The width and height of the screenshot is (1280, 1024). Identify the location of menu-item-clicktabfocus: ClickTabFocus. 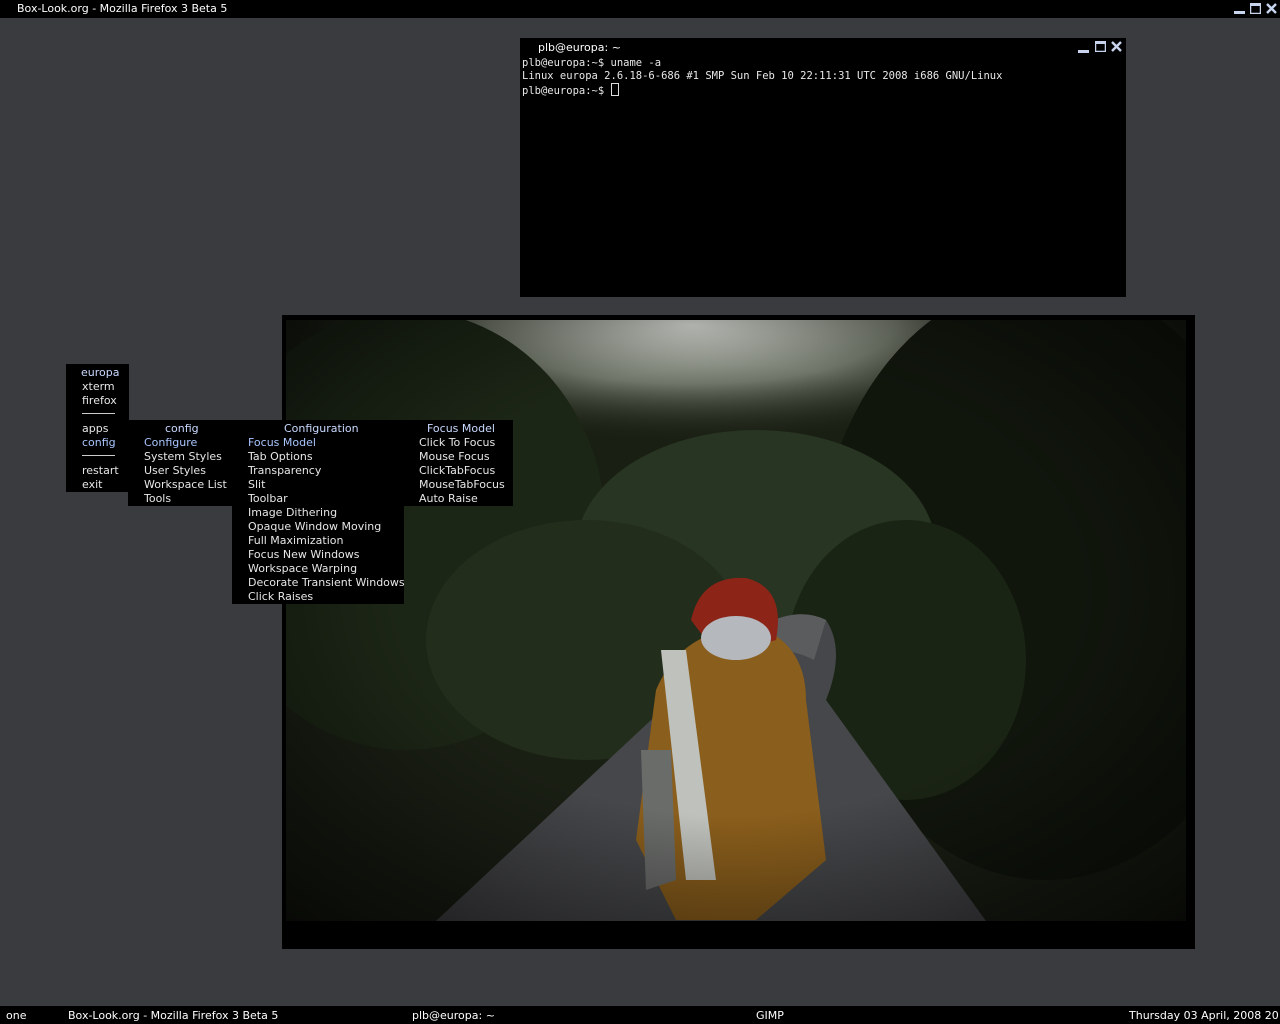
(457, 471).